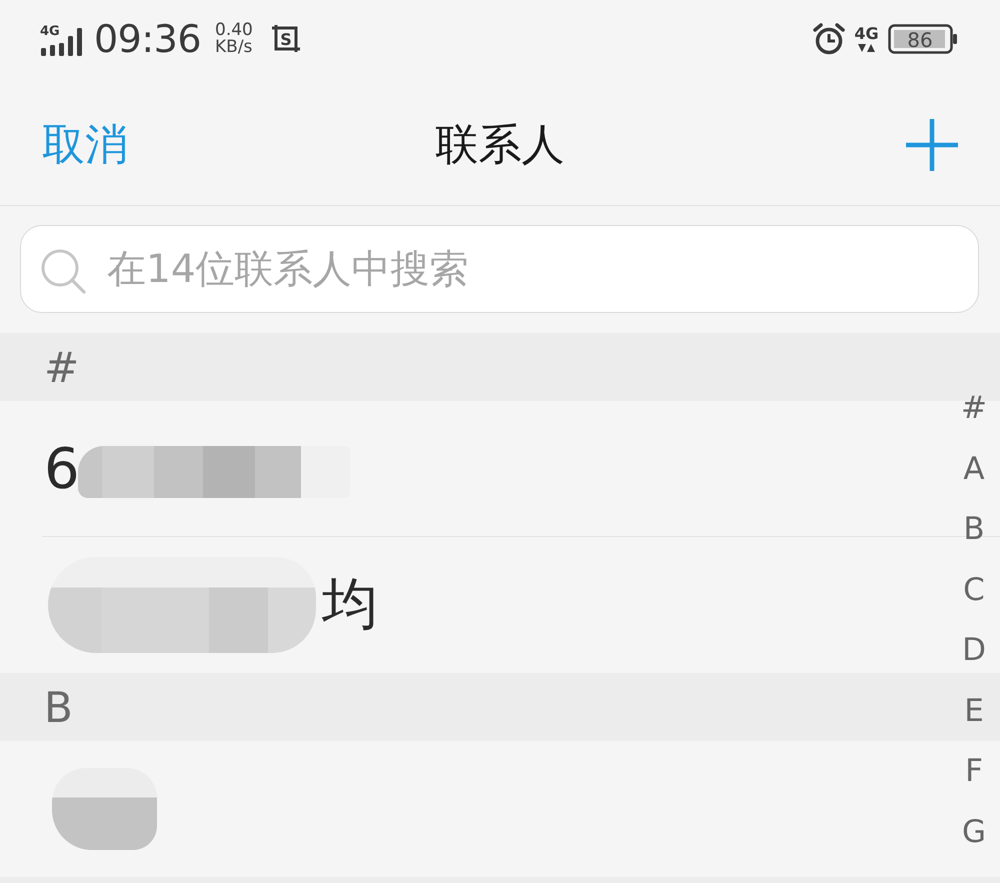  What do you see at coordinates (148, 39) in the screenshot?
I see `clock-time: 09:36` at bounding box center [148, 39].